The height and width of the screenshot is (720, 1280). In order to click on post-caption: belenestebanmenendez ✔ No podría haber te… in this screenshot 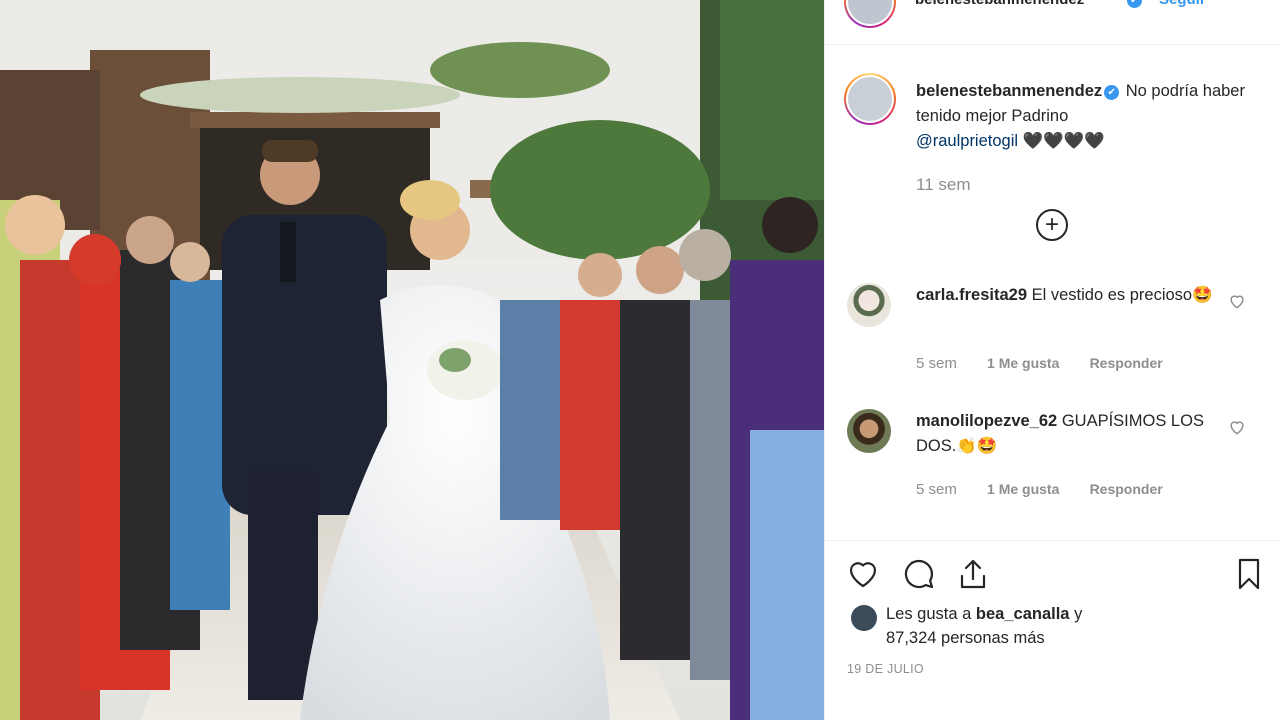, I will do `click(1091, 116)`.